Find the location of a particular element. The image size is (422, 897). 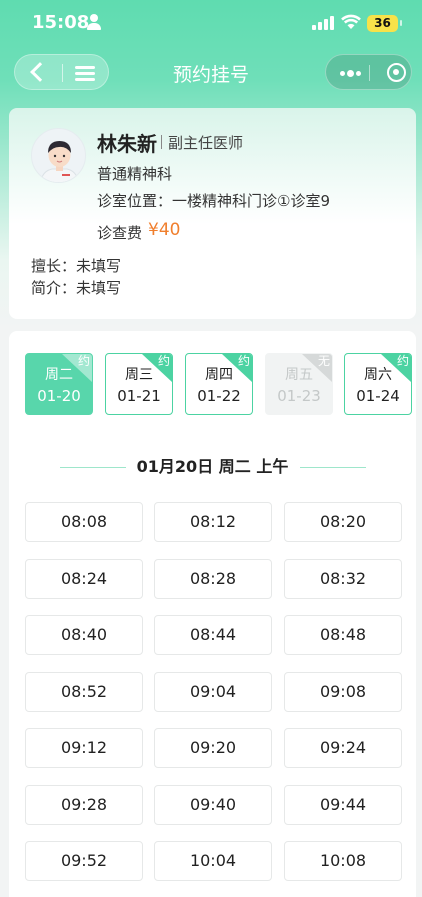

time-slot-button: 08:32 is located at coordinates (343, 579).